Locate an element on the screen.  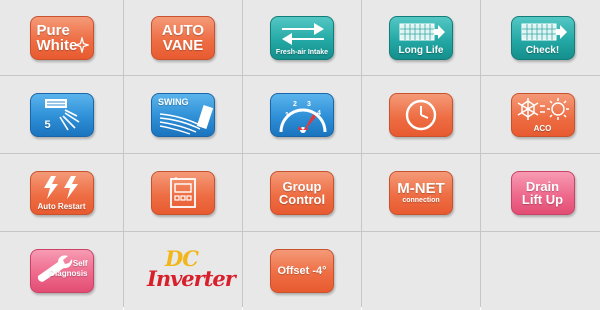
controller-device-icon is located at coordinates (183, 192).